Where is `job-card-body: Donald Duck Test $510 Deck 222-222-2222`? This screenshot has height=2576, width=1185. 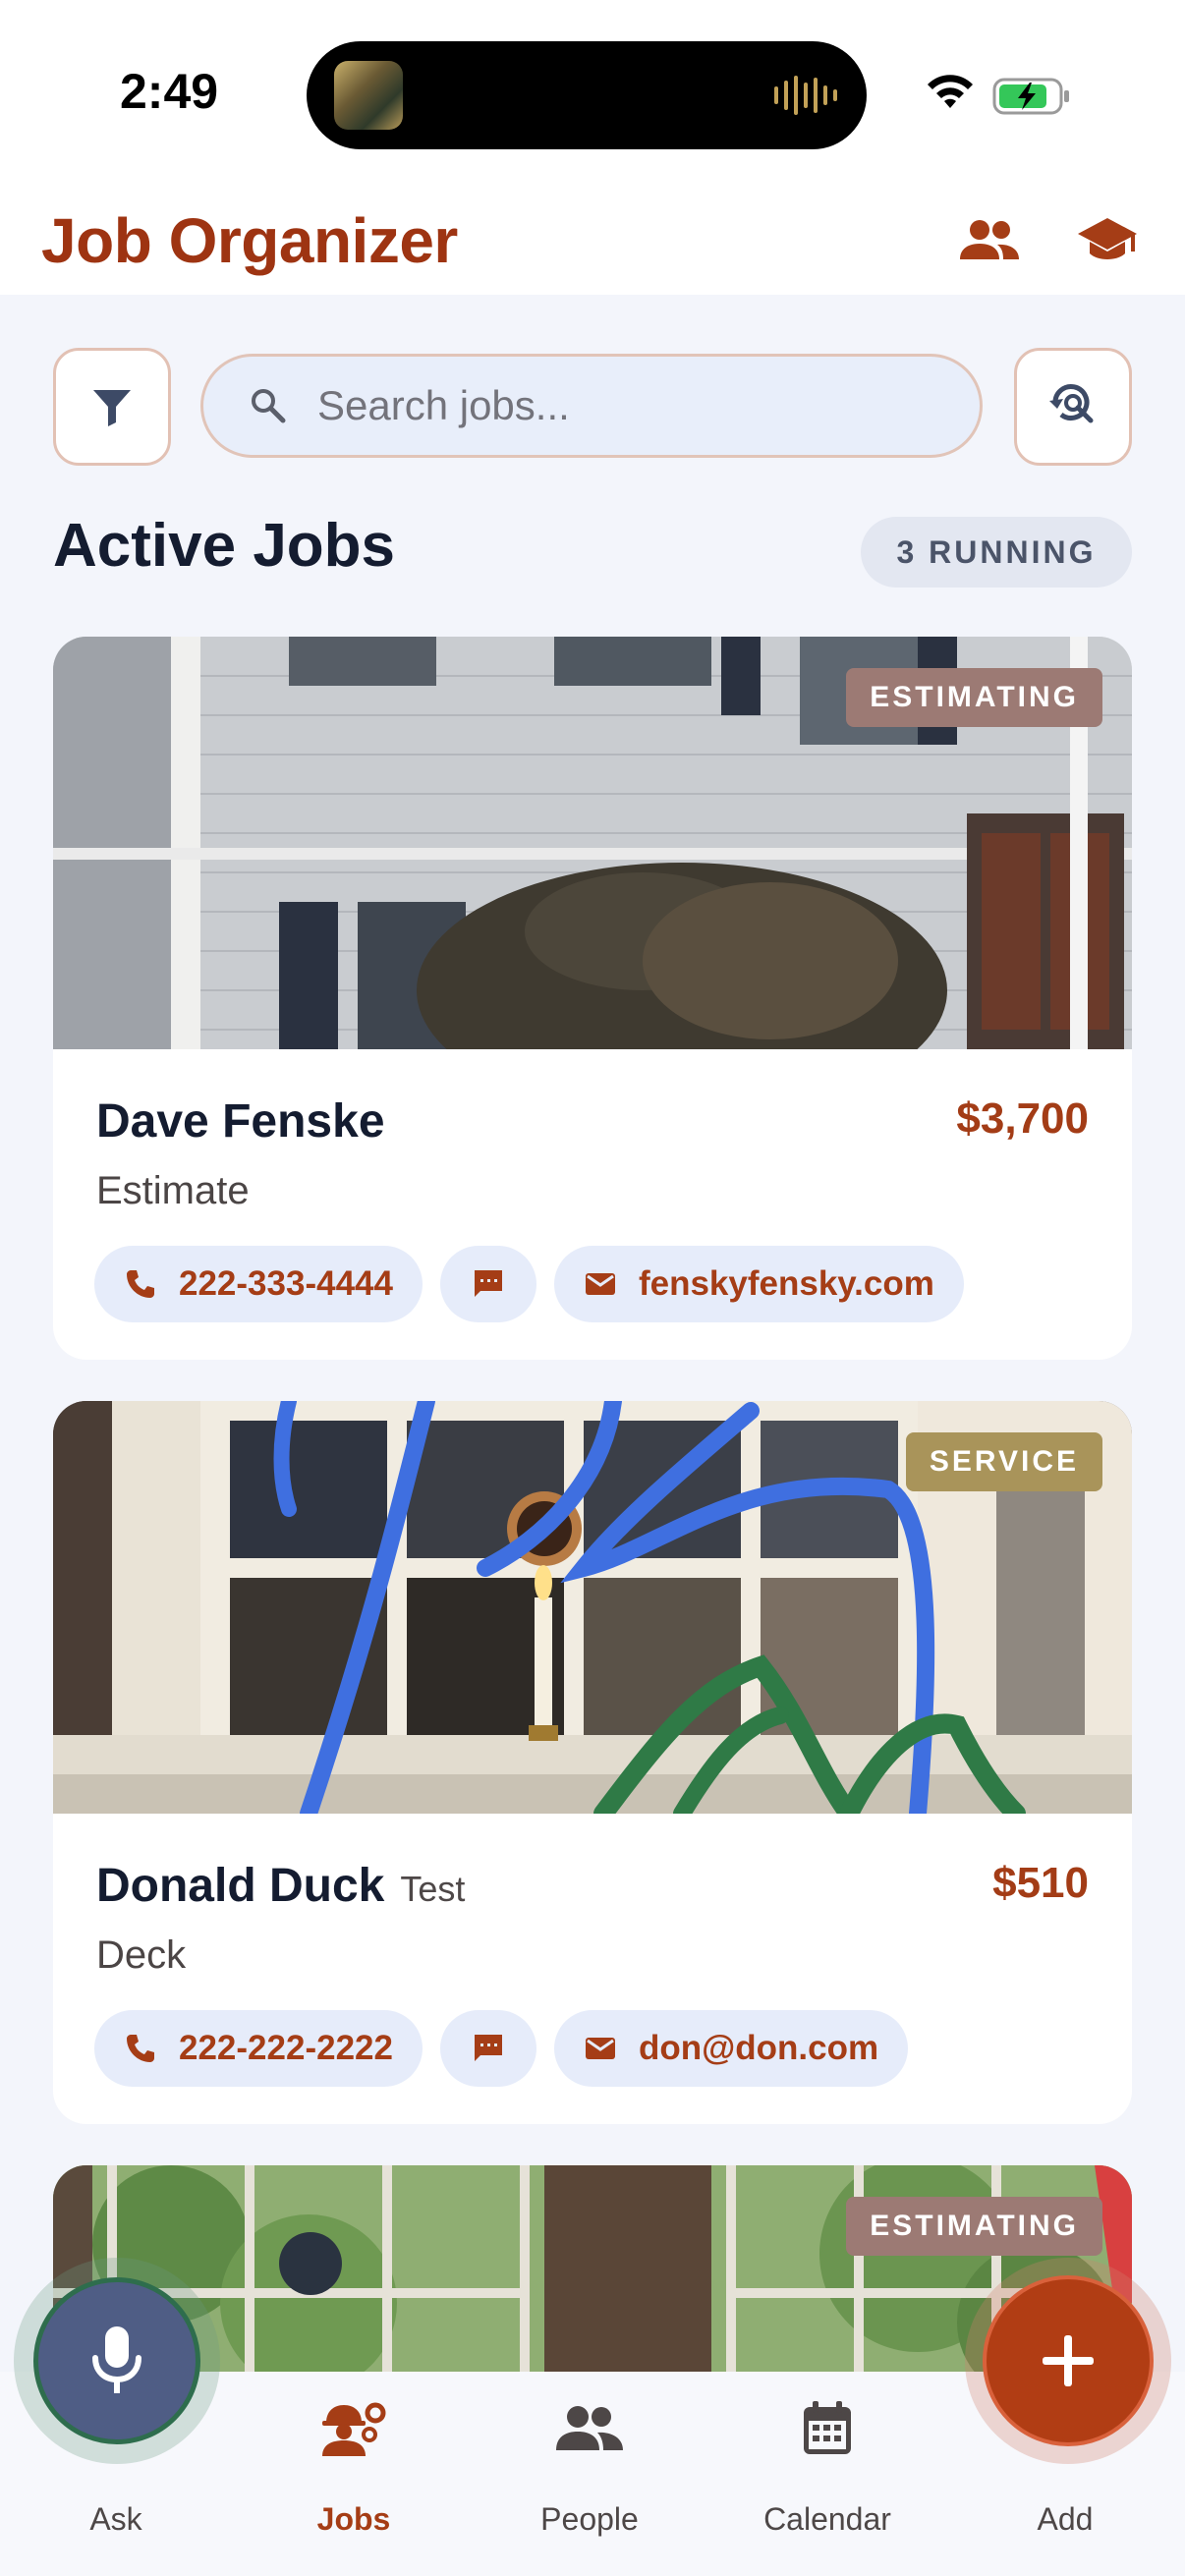 job-card-body: Donald Duck Test $510 Deck 222-222-2222 is located at coordinates (592, 1969).